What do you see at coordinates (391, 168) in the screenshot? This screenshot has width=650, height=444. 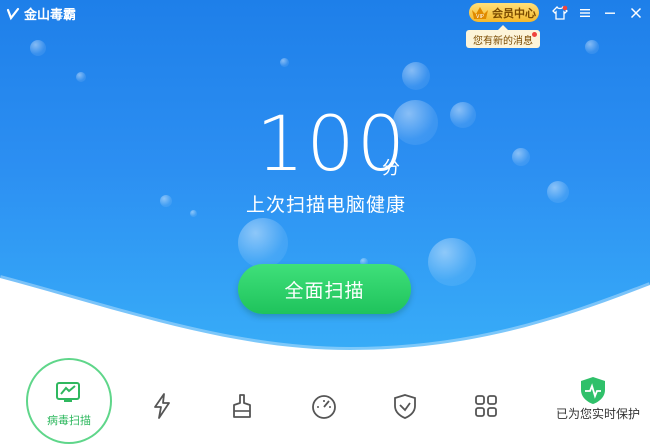 I see `score-unit: 分` at bounding box center [391, 168].